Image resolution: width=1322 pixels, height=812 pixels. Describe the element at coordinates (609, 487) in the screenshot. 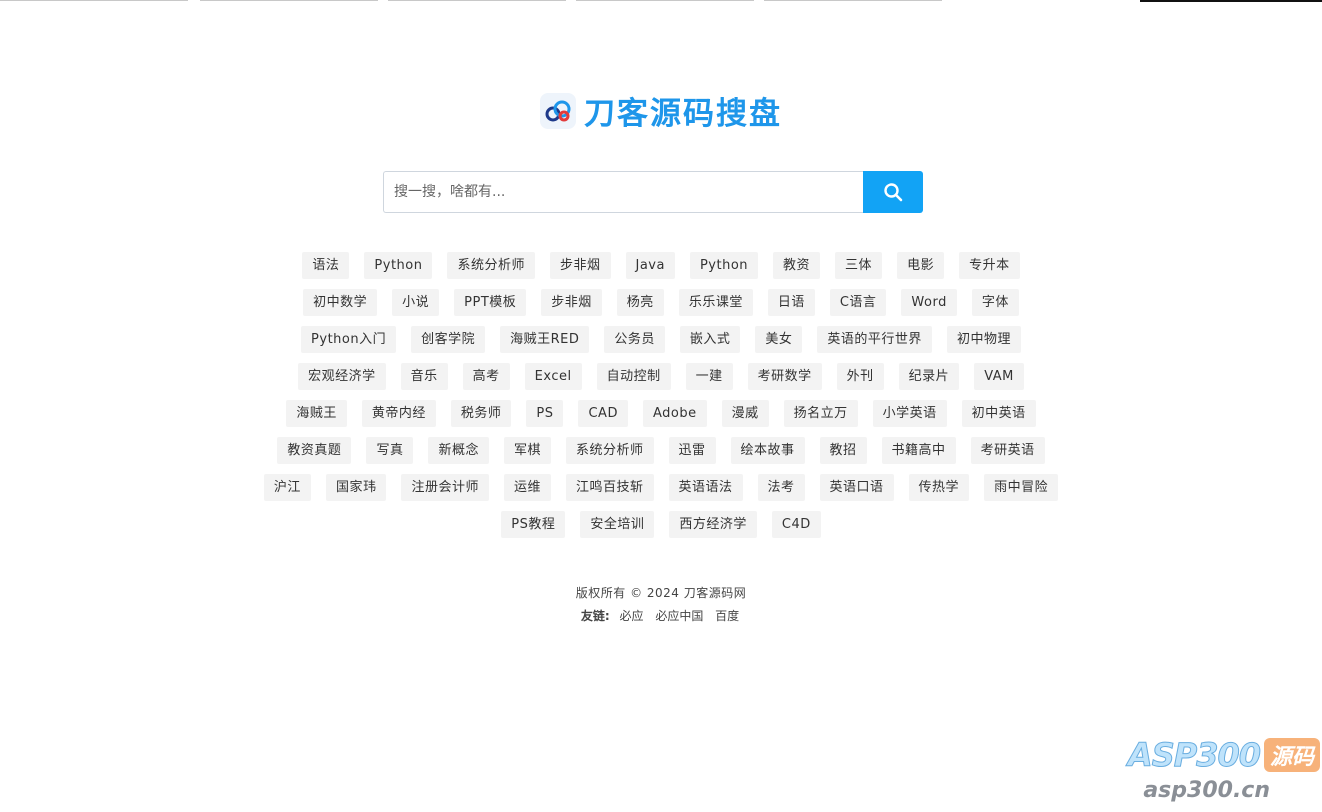

I see `tag-item: 江鸣百技斩` at that location.